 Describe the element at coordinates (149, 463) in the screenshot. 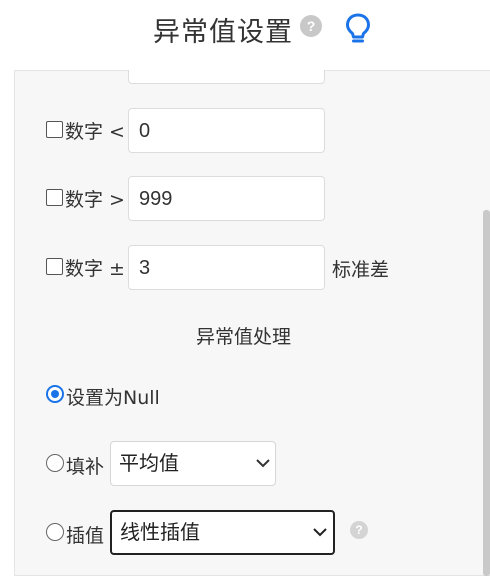

I see `fill-method-value: 平均值` at that location.